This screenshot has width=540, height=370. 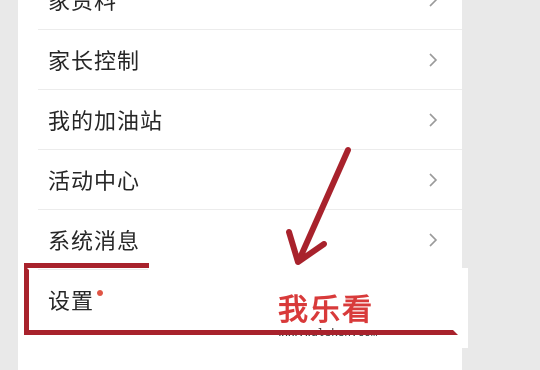 I want to click on menu-item-label: 家资料, so click(x=83, y=7).